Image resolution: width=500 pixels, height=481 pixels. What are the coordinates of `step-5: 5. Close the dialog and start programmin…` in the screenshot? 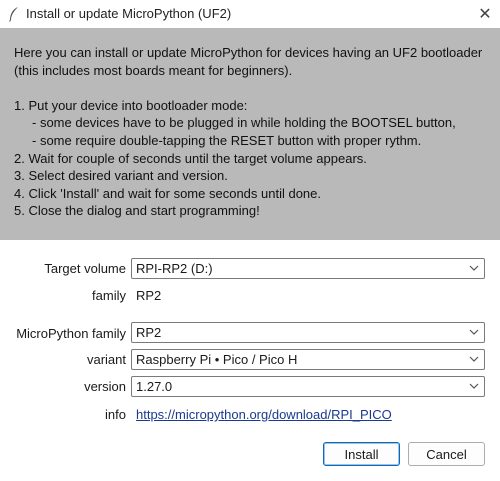 It's located at (137, 211).